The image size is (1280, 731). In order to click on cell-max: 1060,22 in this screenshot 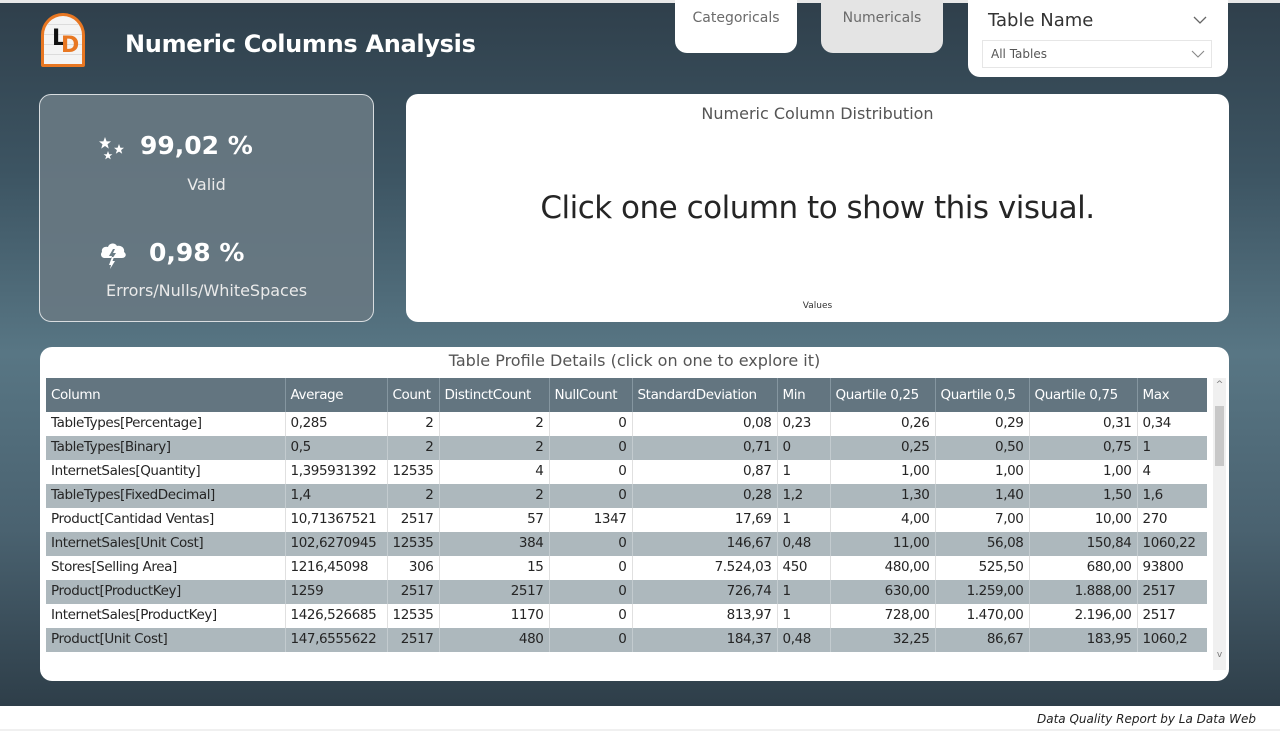, I will do `click(1172, 544)`.